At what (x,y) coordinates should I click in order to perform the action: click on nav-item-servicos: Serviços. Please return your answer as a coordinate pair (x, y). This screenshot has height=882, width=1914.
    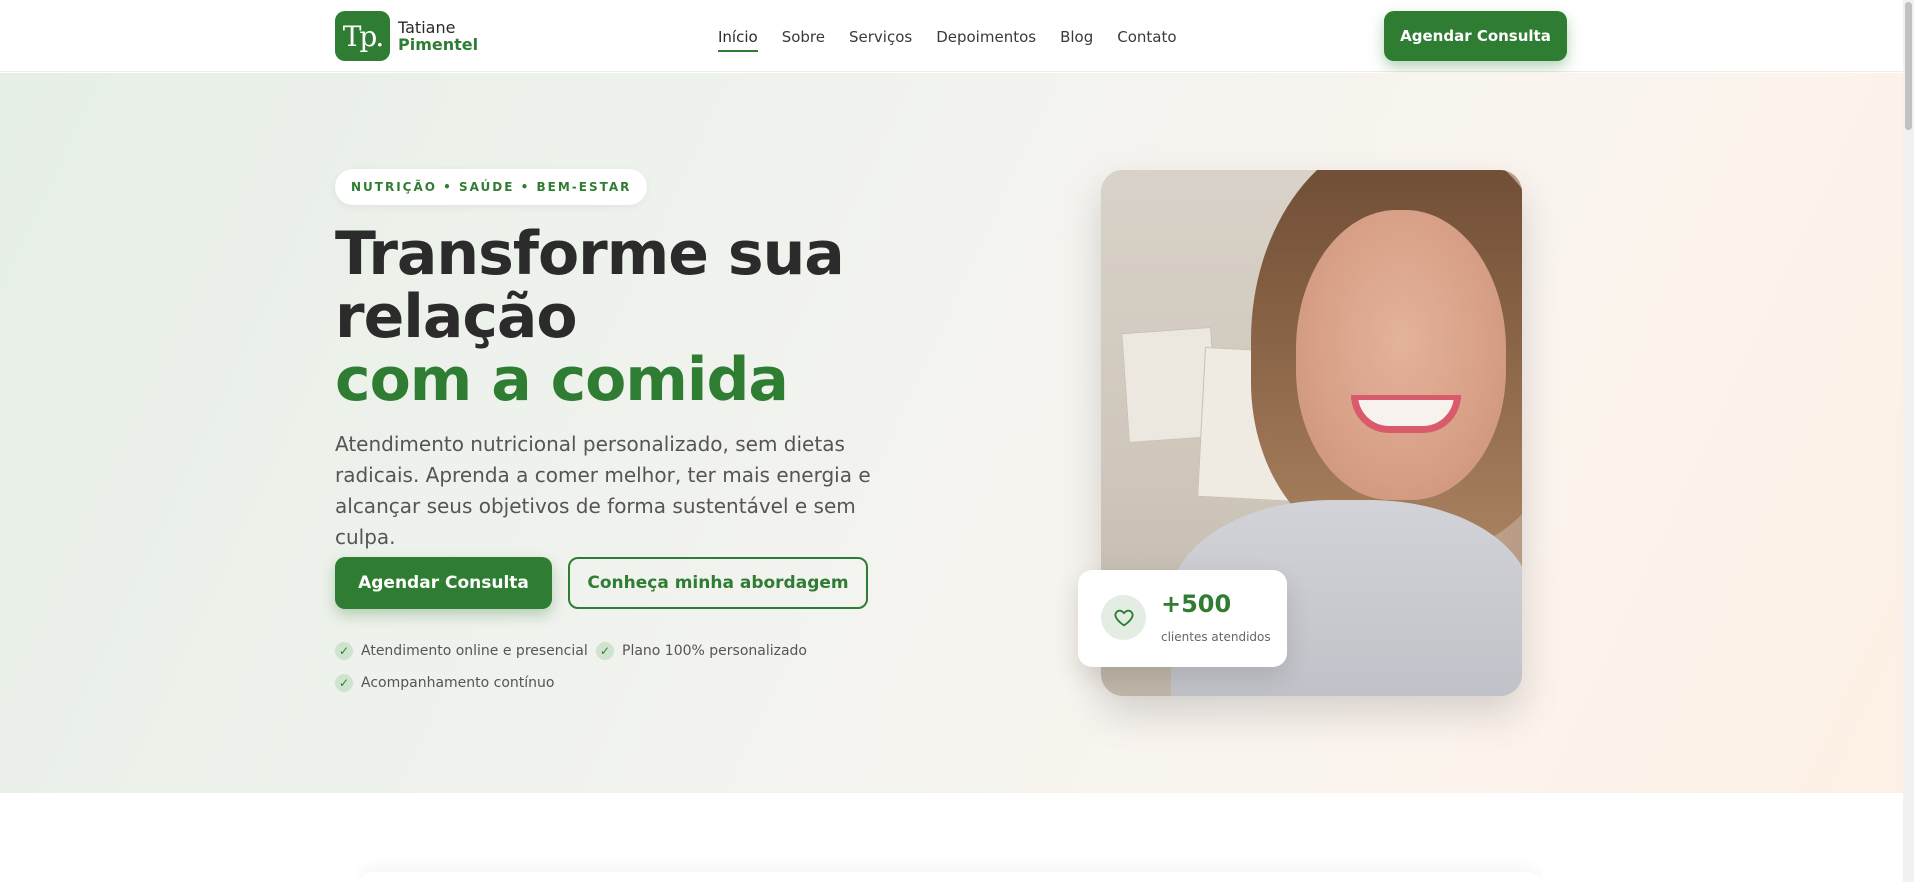
    Looking at the image, I should click on (880, 40).